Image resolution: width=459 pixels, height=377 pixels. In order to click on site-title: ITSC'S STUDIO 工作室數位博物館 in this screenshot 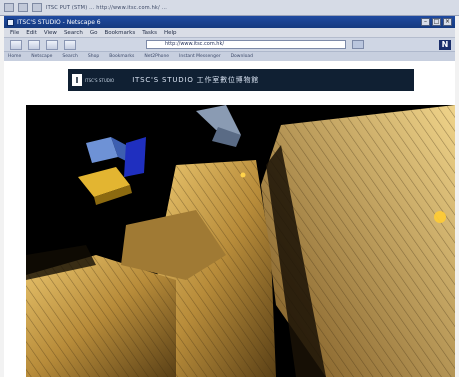, I will do `click(196, 80)`.